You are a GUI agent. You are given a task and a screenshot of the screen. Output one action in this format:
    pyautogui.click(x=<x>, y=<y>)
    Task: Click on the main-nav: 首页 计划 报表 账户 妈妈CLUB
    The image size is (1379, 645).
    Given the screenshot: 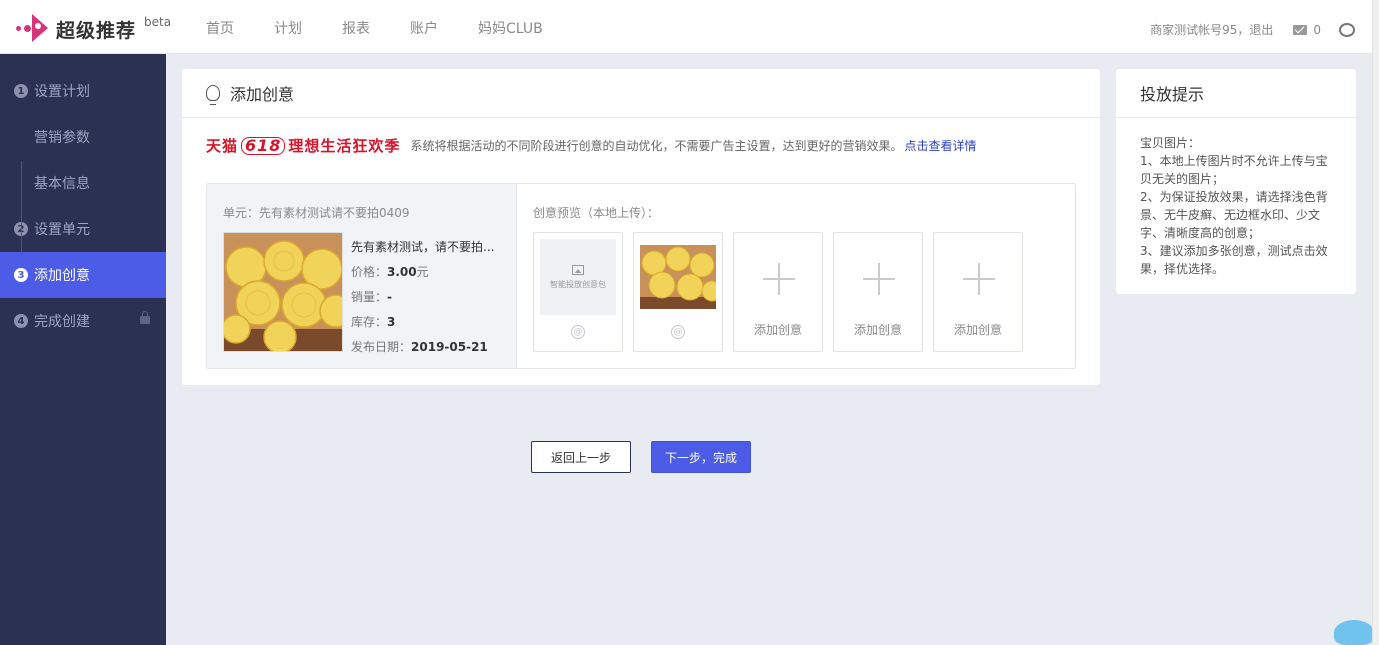 What is the action you would take?
    pyautogui.click(x=394, y=28)
    